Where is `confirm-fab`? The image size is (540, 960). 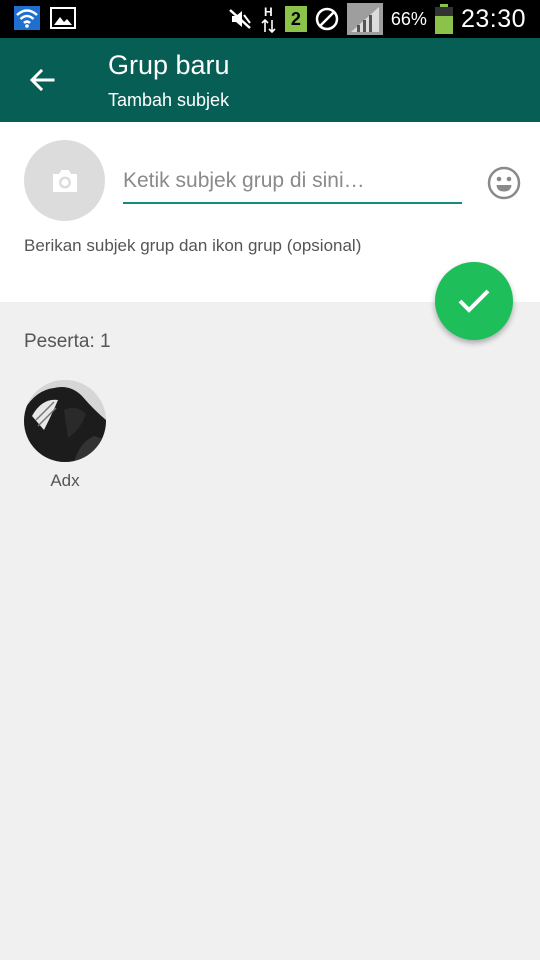 confirm-fab is located at coordinates (474, 301).